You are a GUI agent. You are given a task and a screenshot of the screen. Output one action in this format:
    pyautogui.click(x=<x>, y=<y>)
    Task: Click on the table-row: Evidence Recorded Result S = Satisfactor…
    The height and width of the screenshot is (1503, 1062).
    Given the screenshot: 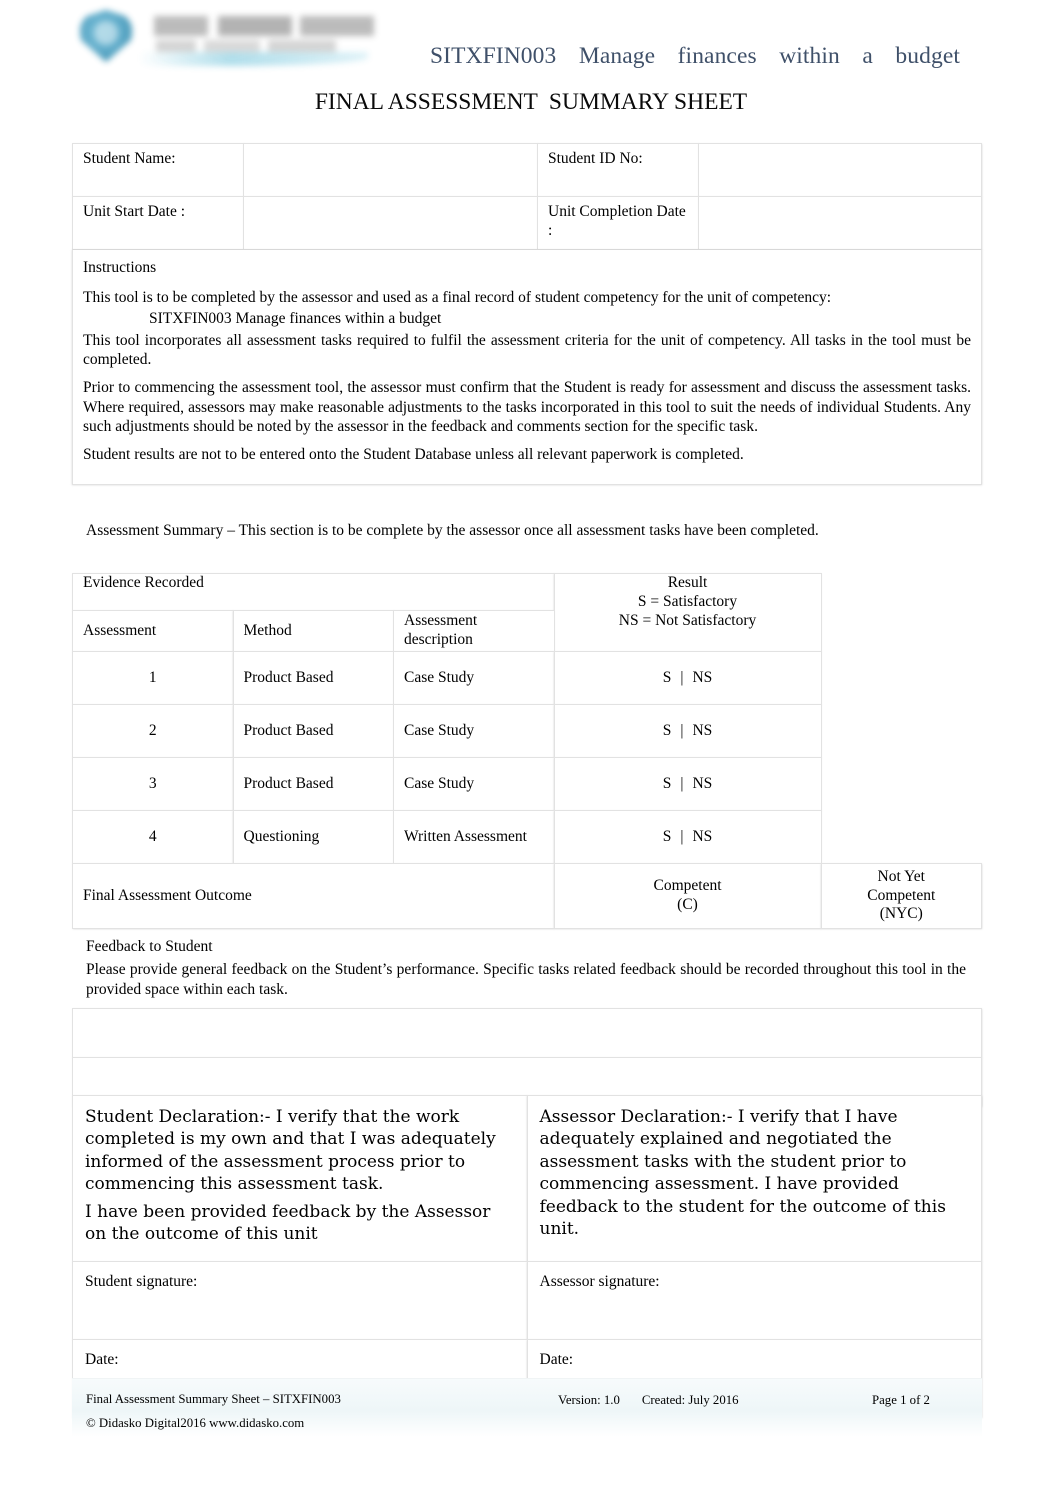 What is the action you would take?
    pyautogui.click(x=527, y=612)
    